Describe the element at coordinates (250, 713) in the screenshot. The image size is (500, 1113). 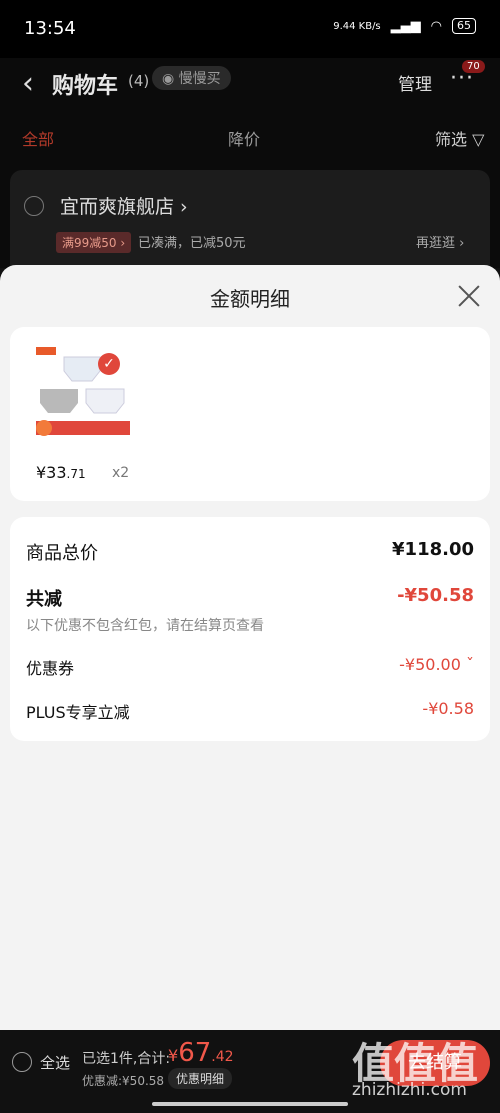
I see `plus-row: PLUS专享立减 -¥0.58` at that location.